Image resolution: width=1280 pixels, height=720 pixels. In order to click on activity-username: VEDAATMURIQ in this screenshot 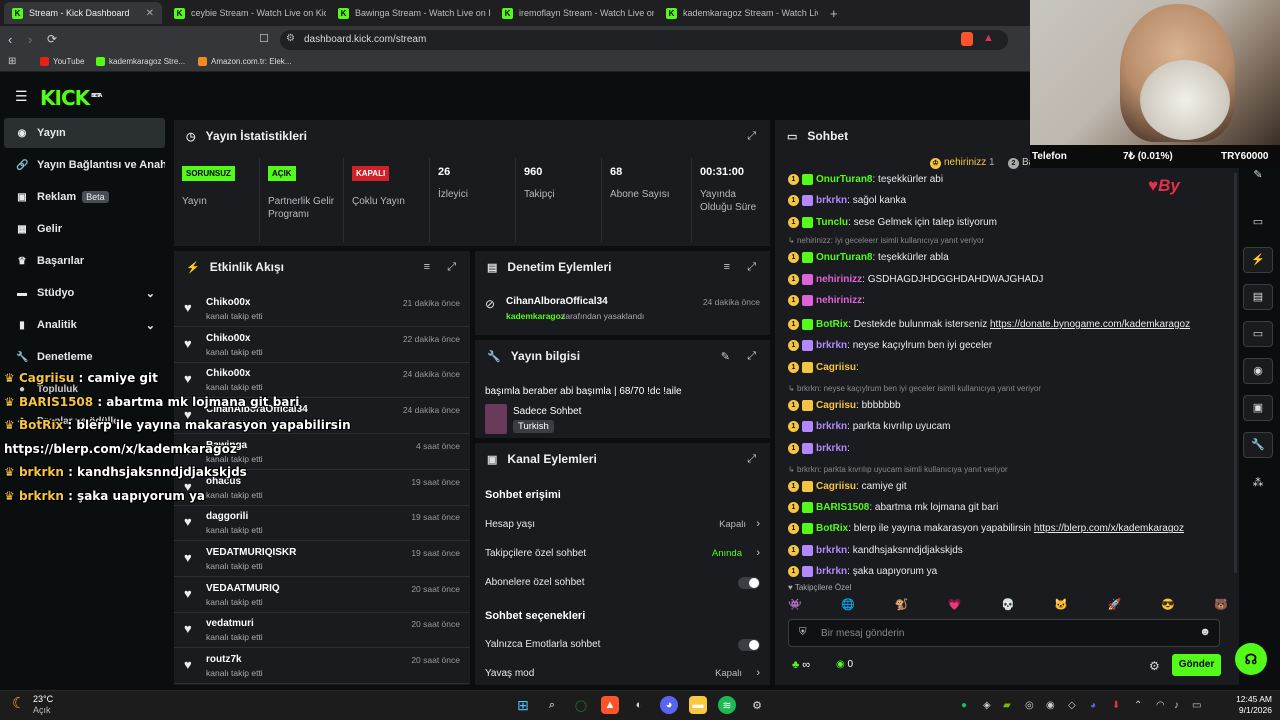, I will do `click(243, 588)`.